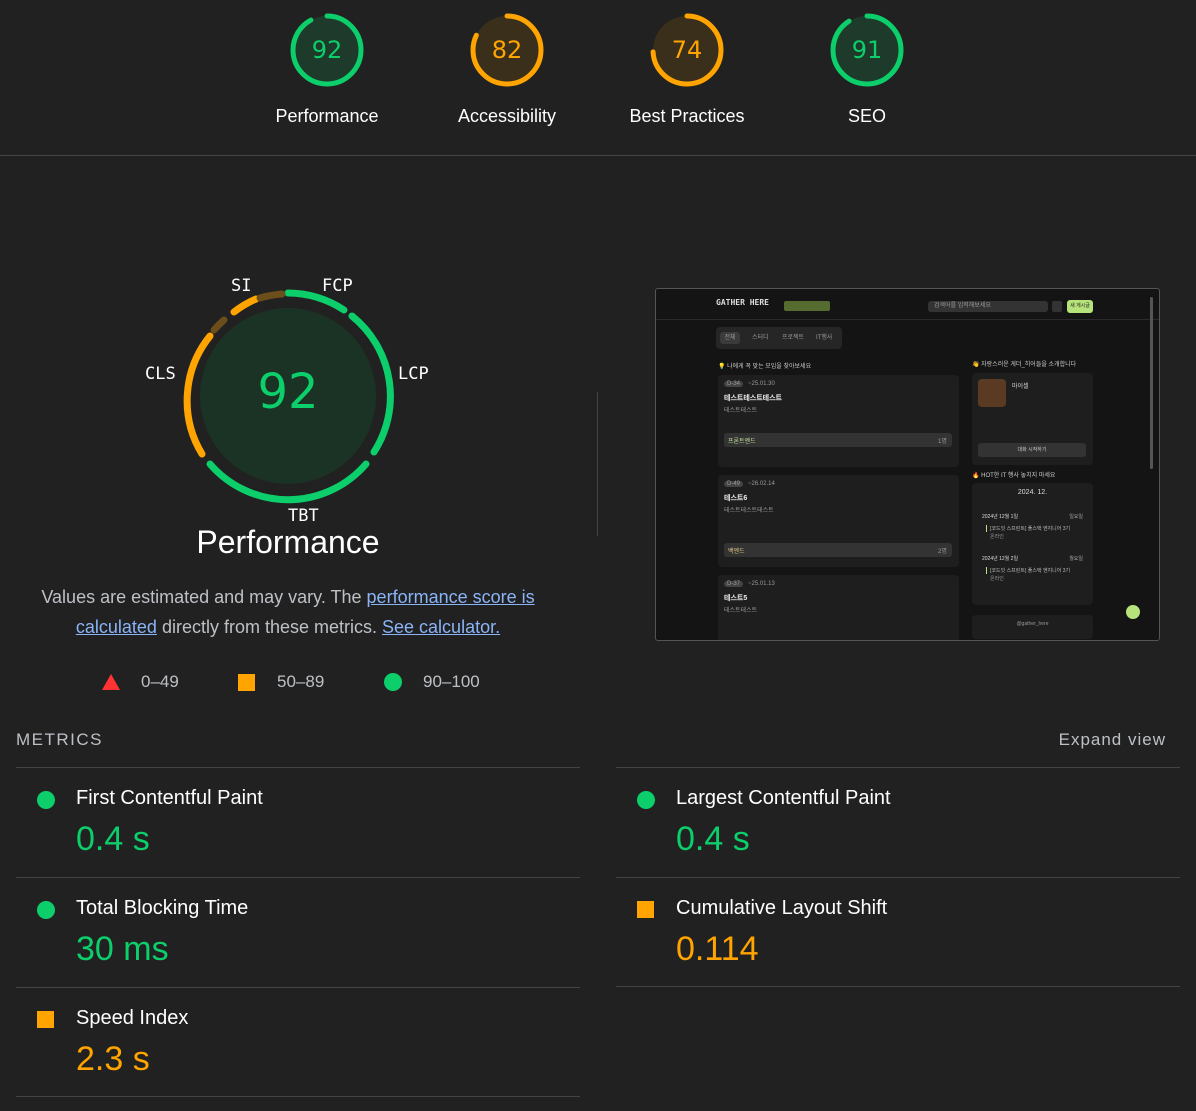 The image size is (1196, 1111). Describe the element at coordinates (441, 627) in the screenshot. I see `see-calculator-link: See calculator.` at that location.